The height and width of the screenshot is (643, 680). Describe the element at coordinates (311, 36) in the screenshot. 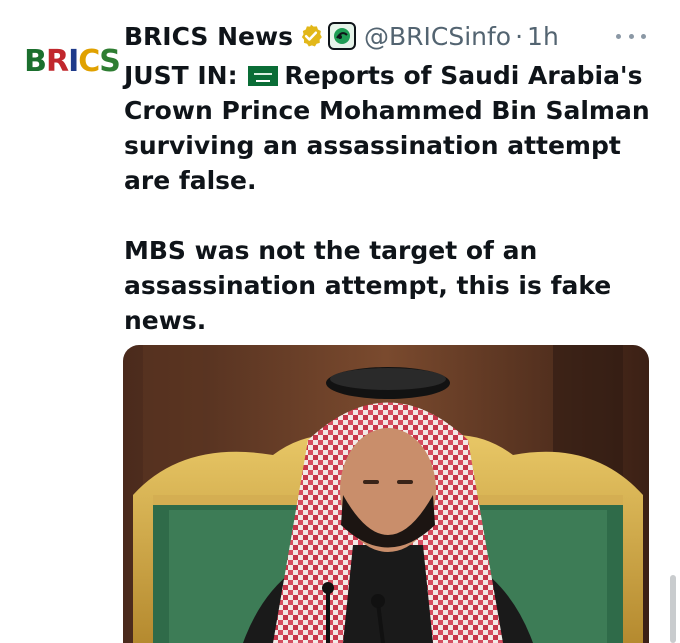

I see `verified-badge-icon` at that location.